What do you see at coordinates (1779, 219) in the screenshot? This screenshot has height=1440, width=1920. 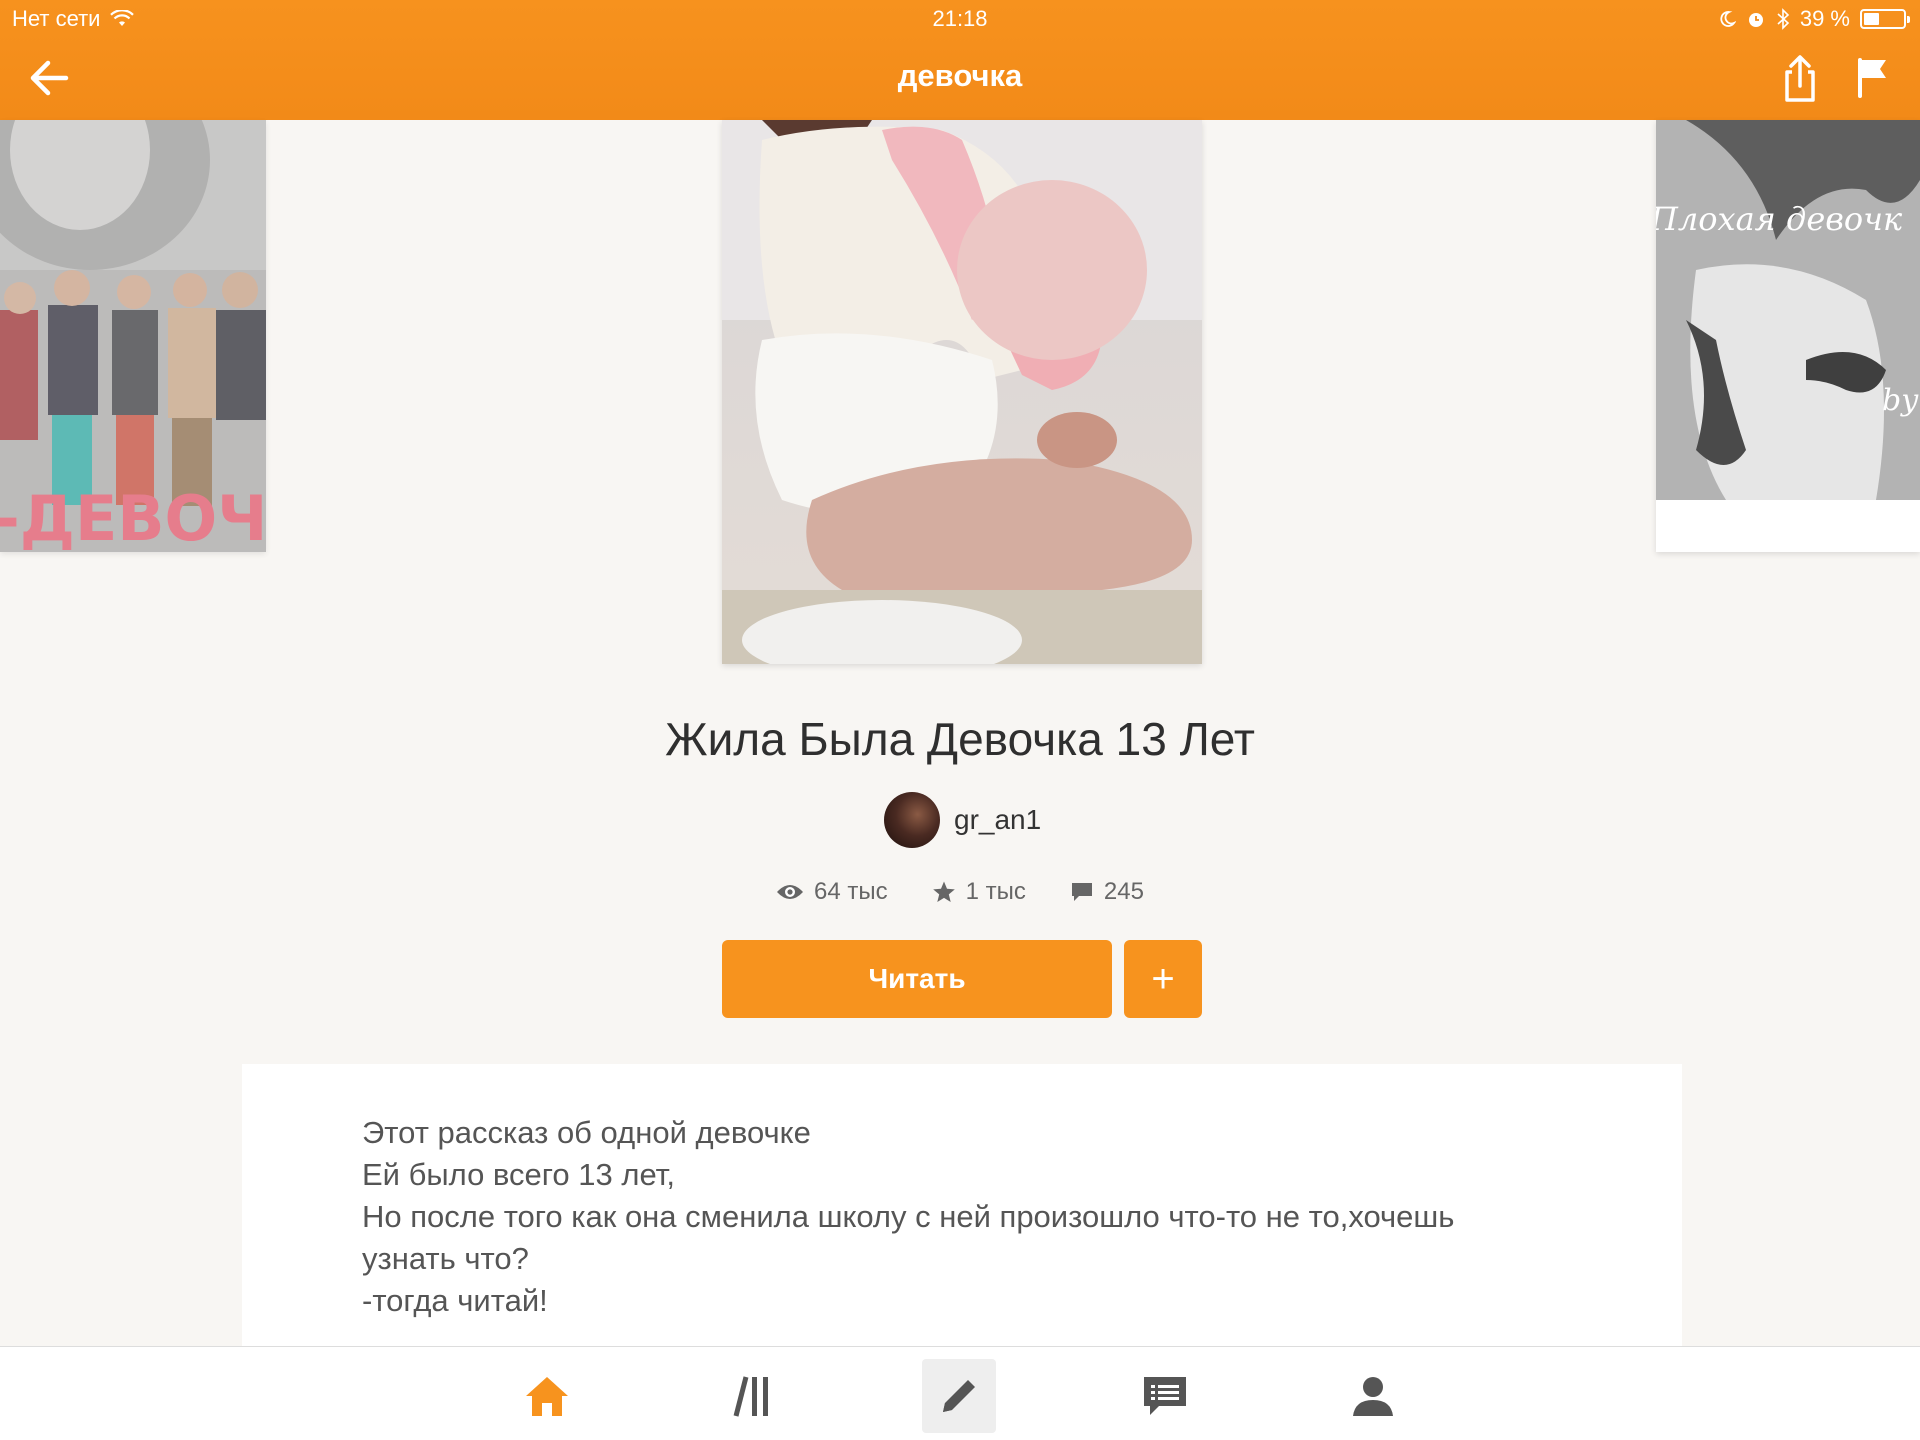 I see `cover-next-text: Плохая девочк` at bounding box center [1779, 219].